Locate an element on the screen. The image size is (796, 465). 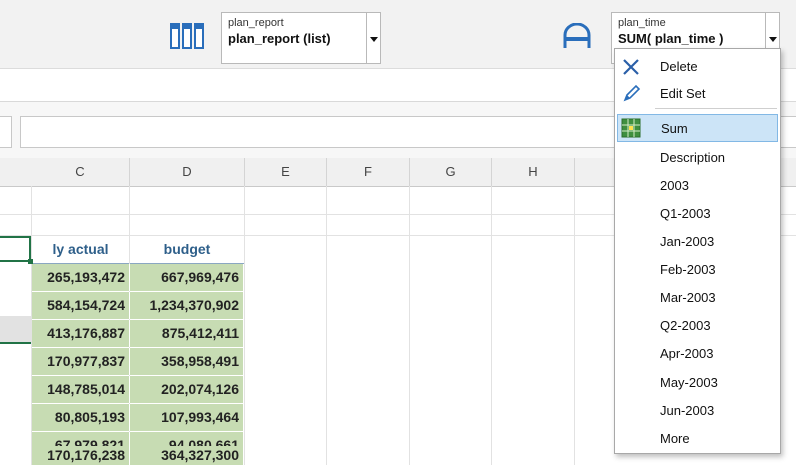
menu-item-label: Description is located at coordinates (693, 157).